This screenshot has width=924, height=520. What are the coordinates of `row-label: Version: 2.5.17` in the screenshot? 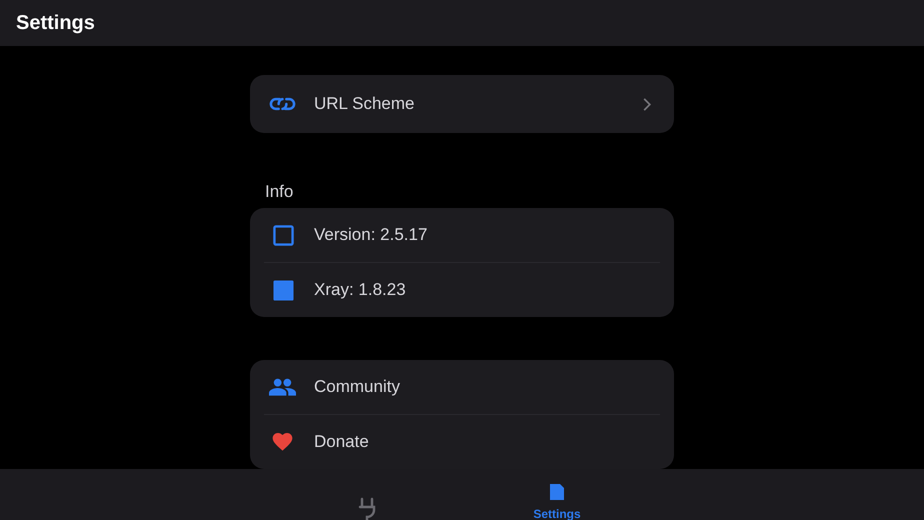 It's located at (371, 235).